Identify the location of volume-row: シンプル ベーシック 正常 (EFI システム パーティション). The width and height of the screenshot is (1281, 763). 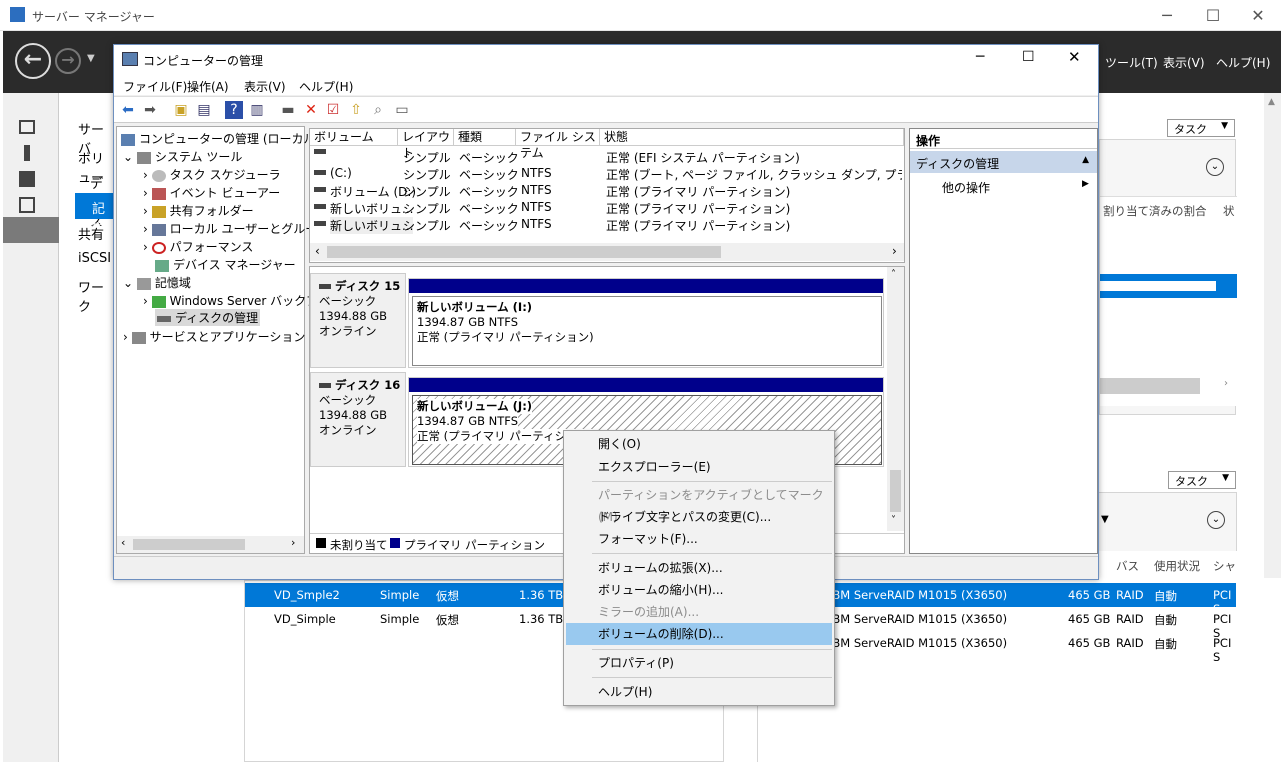
(607, 156).